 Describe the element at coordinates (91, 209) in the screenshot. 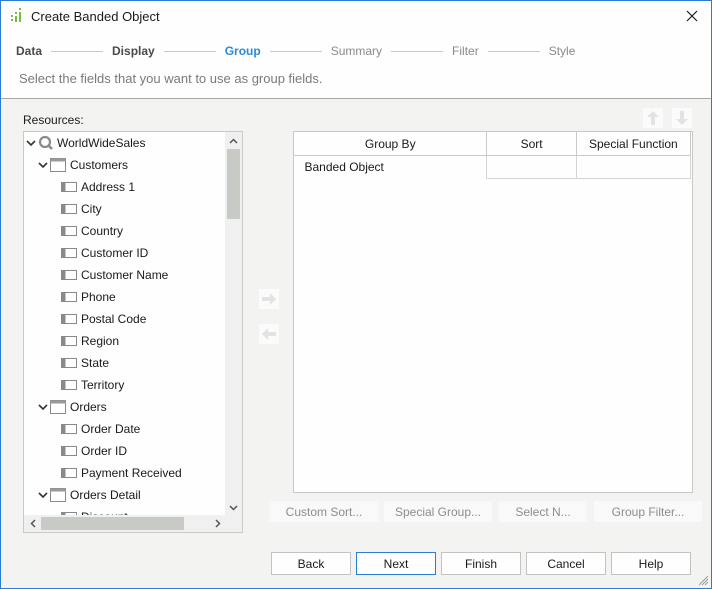

I see `tree-node-label: City` at that location.